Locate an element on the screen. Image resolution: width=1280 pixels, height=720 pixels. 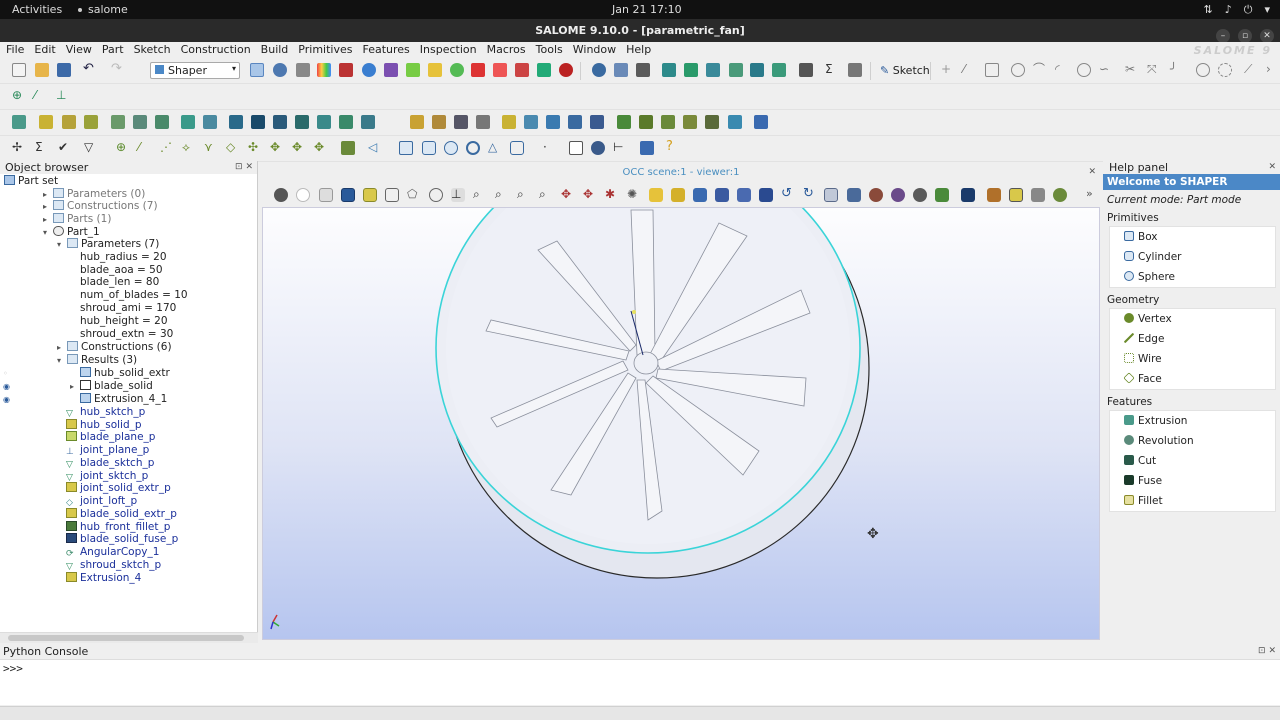
solid-icon: ✣ is located at coordinates (255, 148).